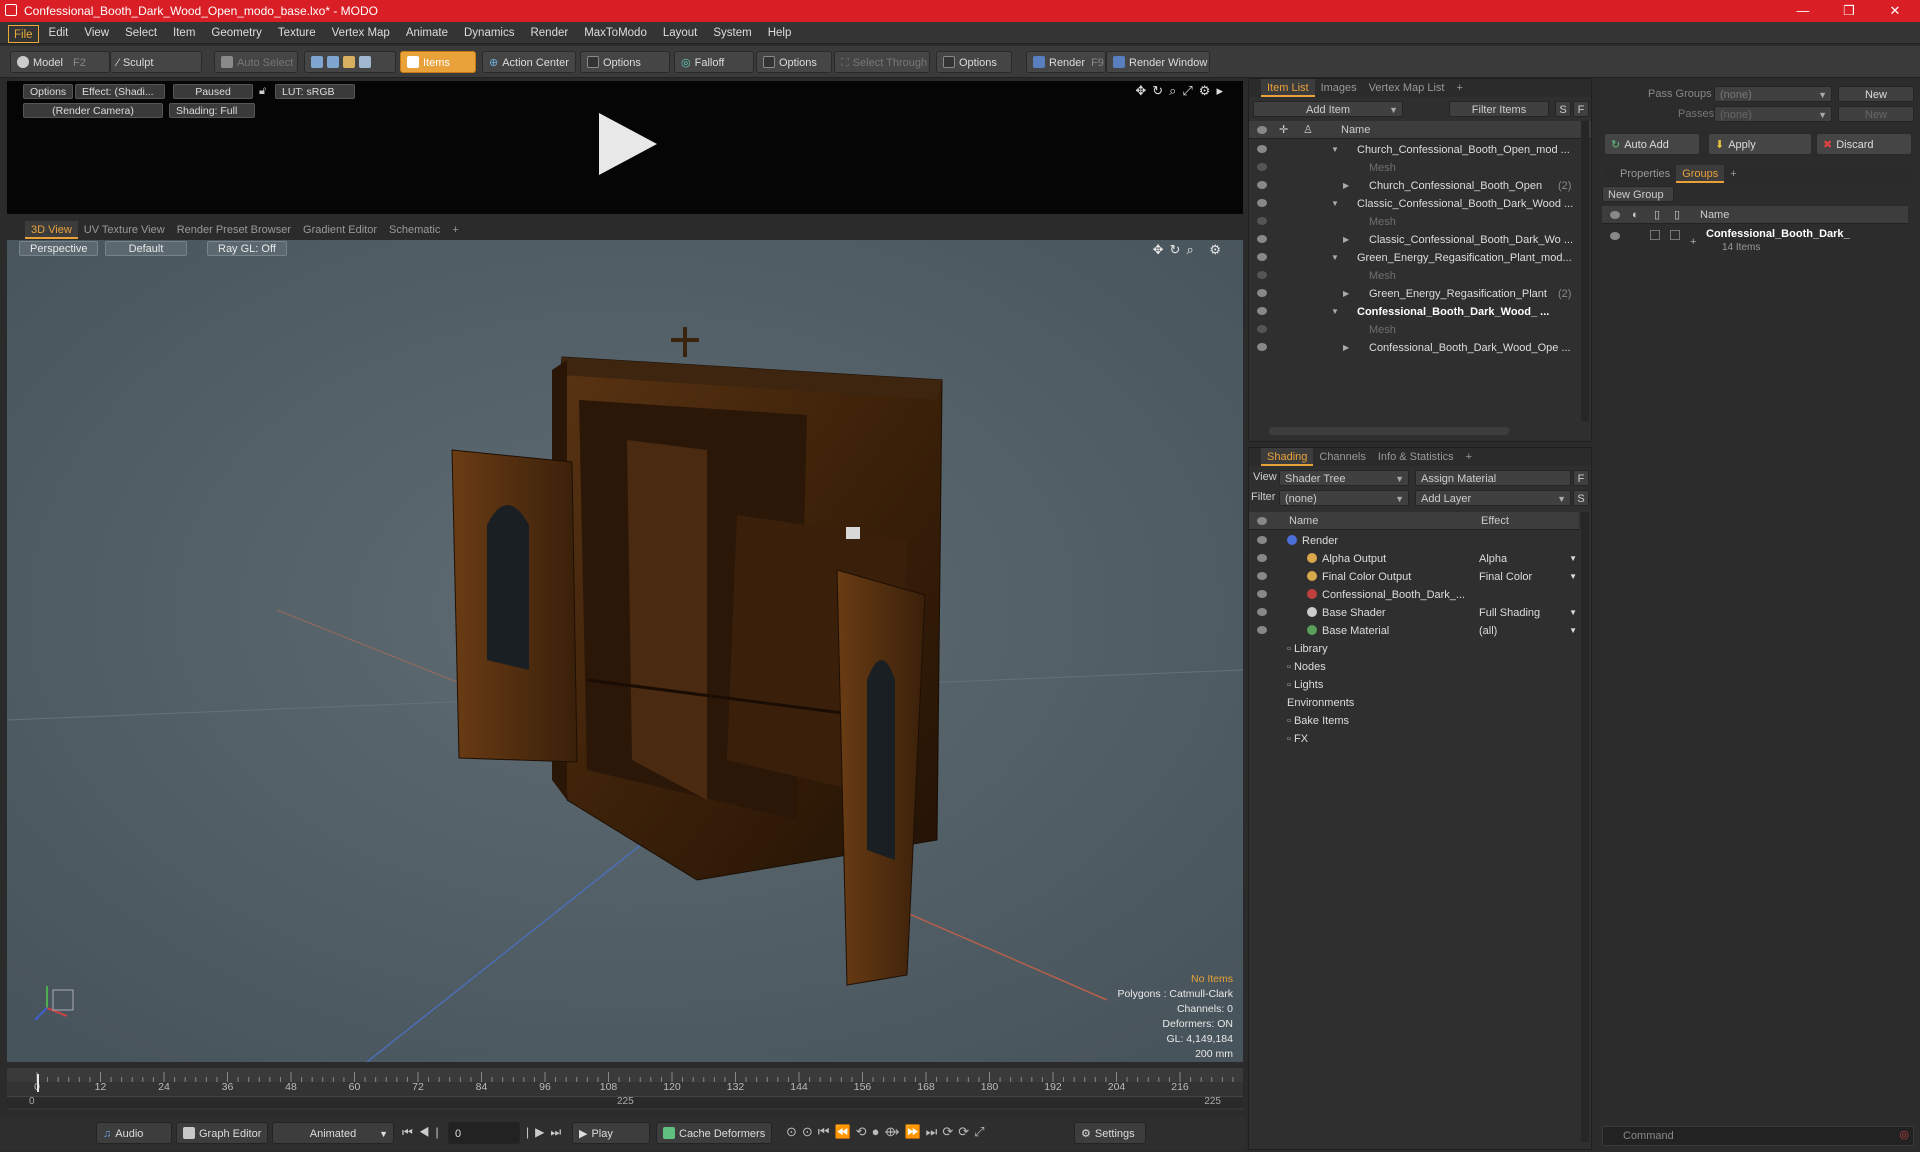 The image size is (1920, 1152). I want to click on play-icon, so click(626, 144).